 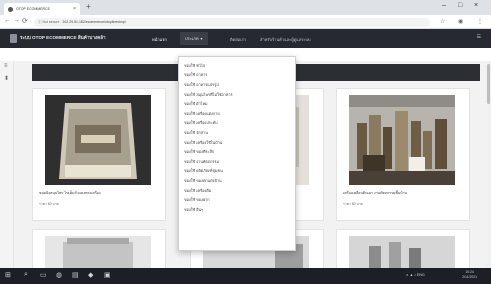 What do you see at coordinates (238, 39) in the screenshot?
I see `nav-contact: ติดต่อเรา` at bounding box center [238, 39].